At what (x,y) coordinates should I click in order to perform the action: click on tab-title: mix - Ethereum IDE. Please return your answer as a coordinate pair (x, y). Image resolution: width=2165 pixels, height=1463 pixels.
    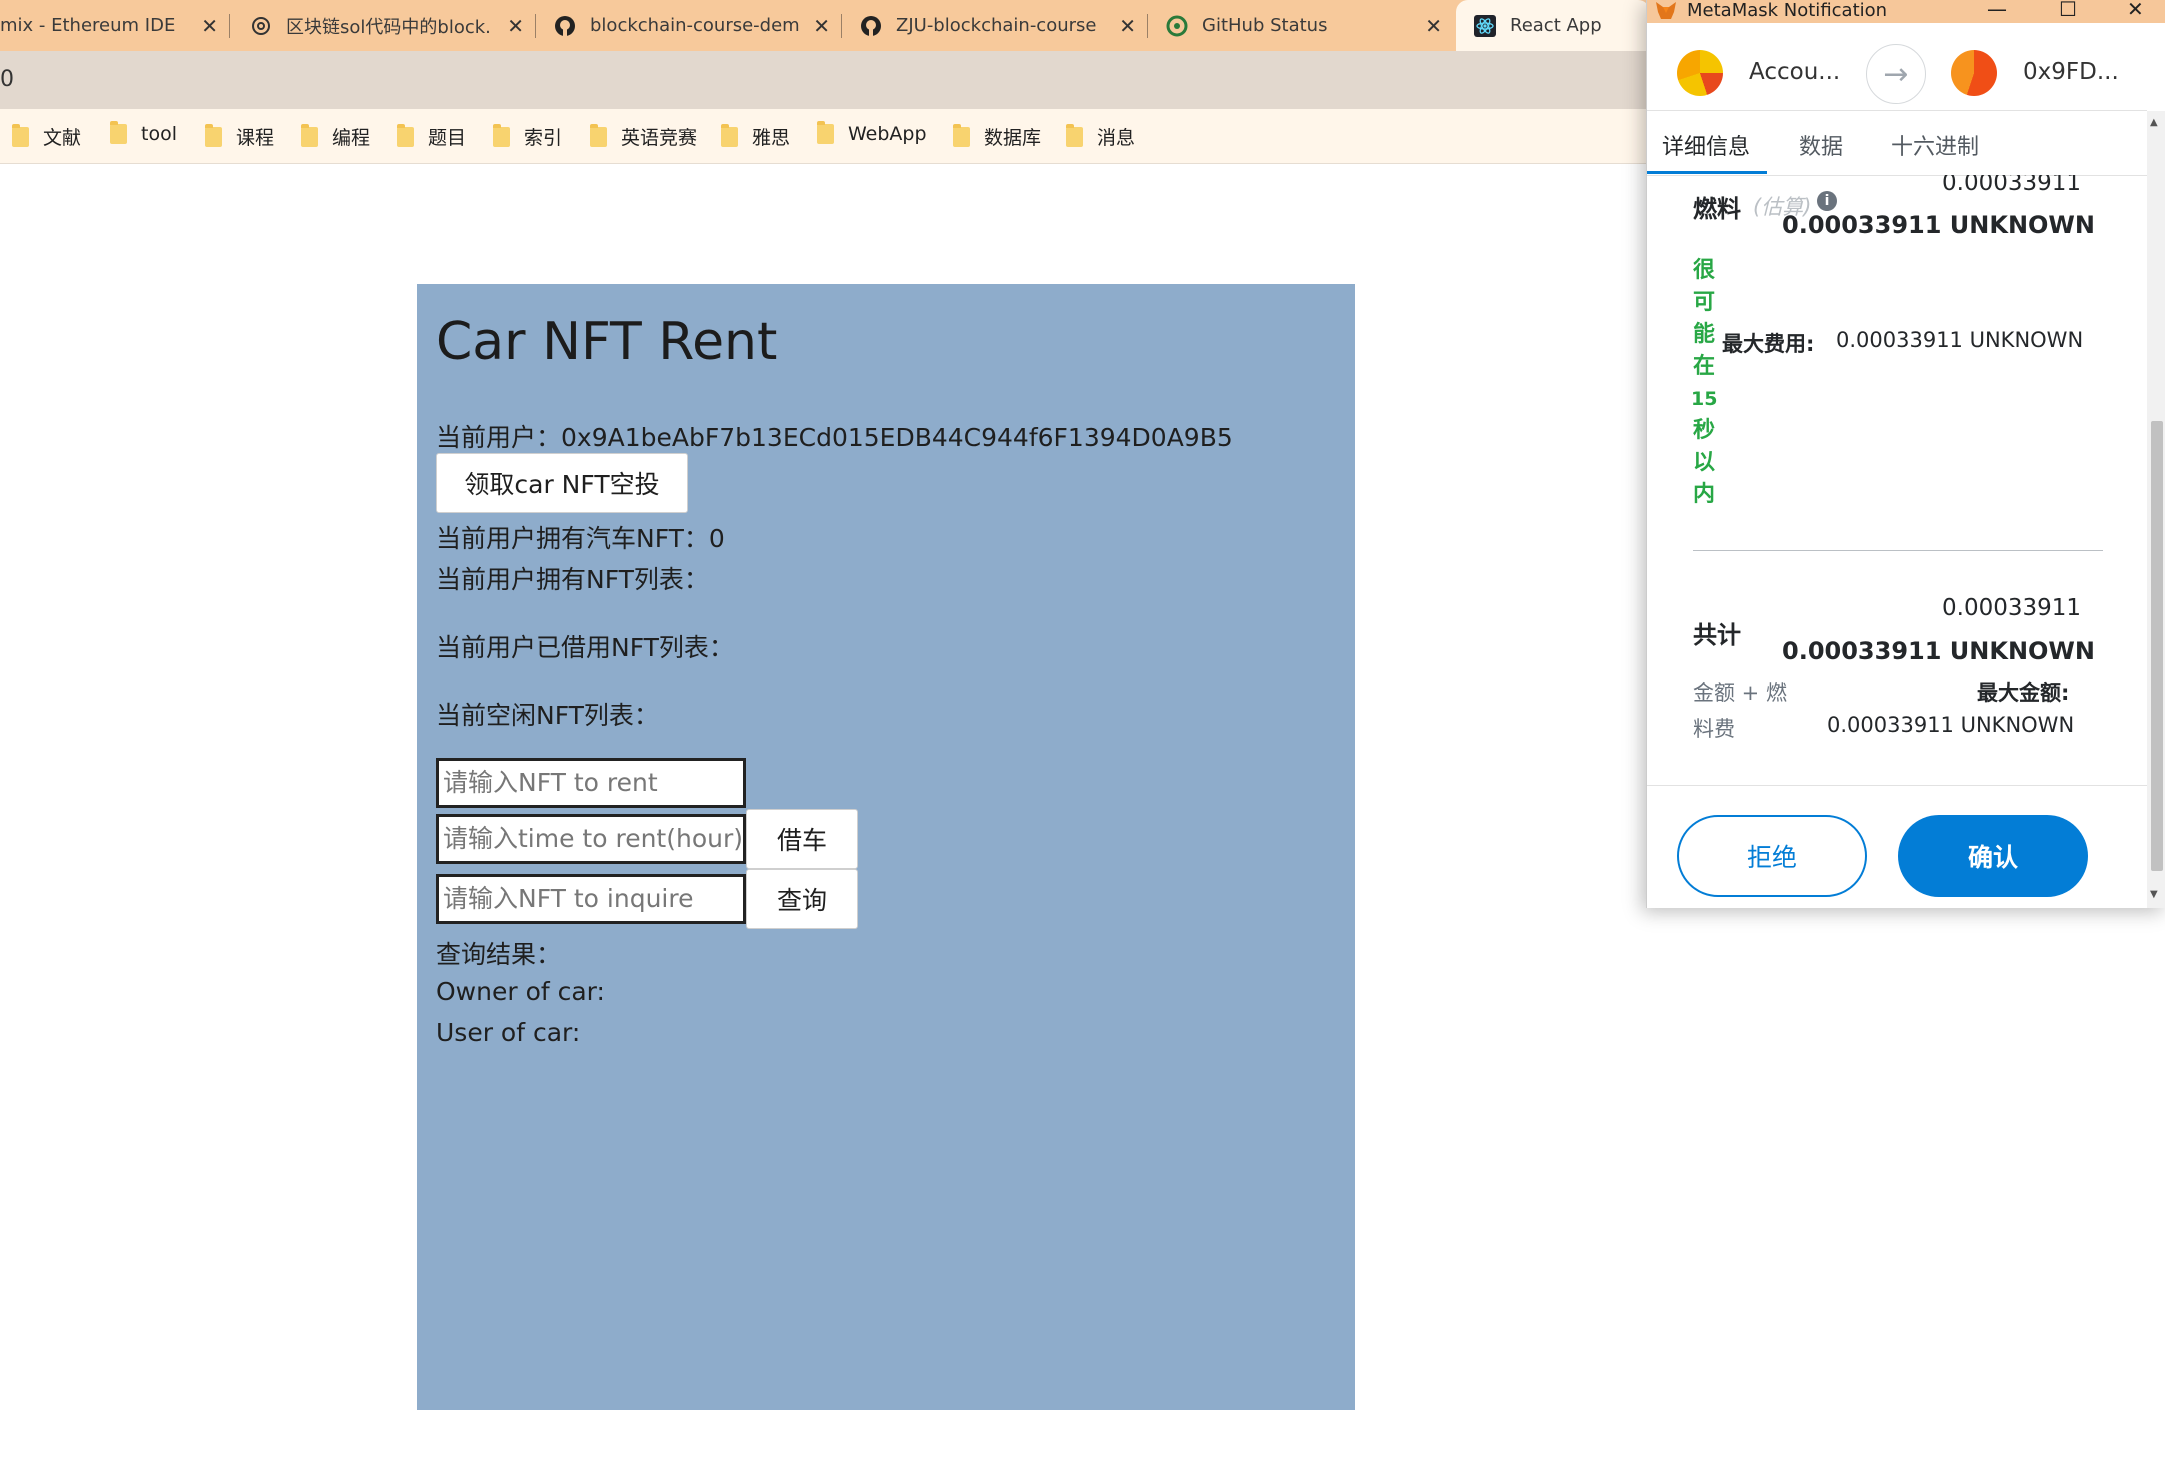
    Looking at the image, I should click on (88, 25).